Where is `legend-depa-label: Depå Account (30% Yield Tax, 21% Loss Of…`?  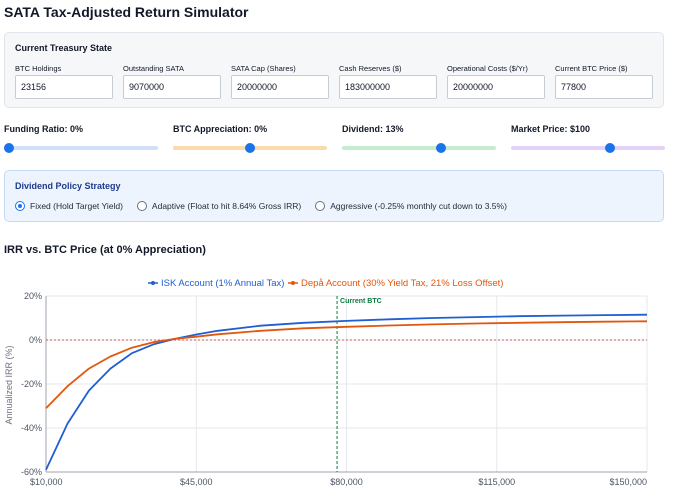 legend-depa-label: Depå Account (30% Yield Tax, 21% Loss Of… is located at coordinates (402, 283).